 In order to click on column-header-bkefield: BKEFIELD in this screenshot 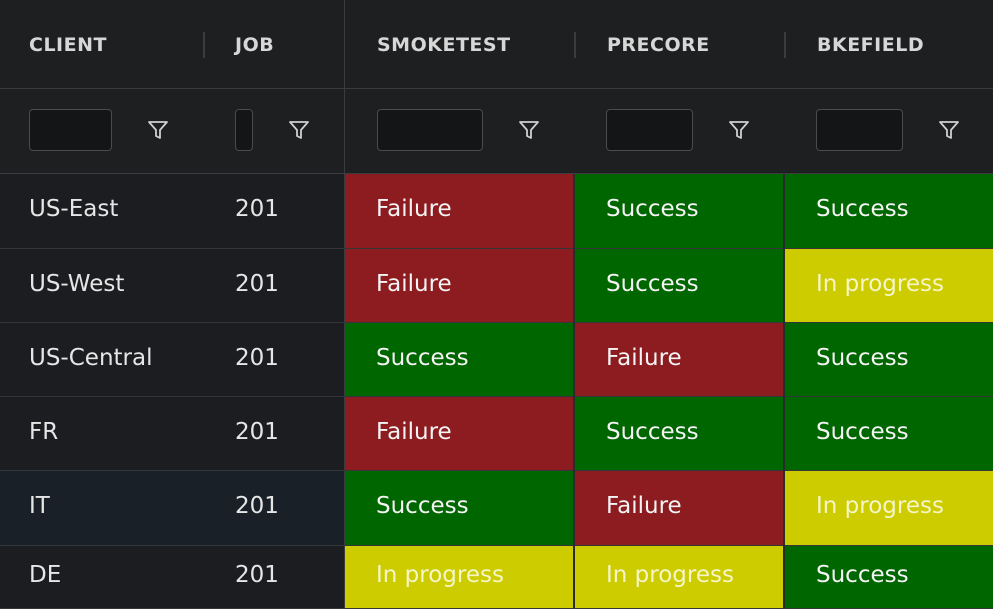, I will do `click(870, 45)`.